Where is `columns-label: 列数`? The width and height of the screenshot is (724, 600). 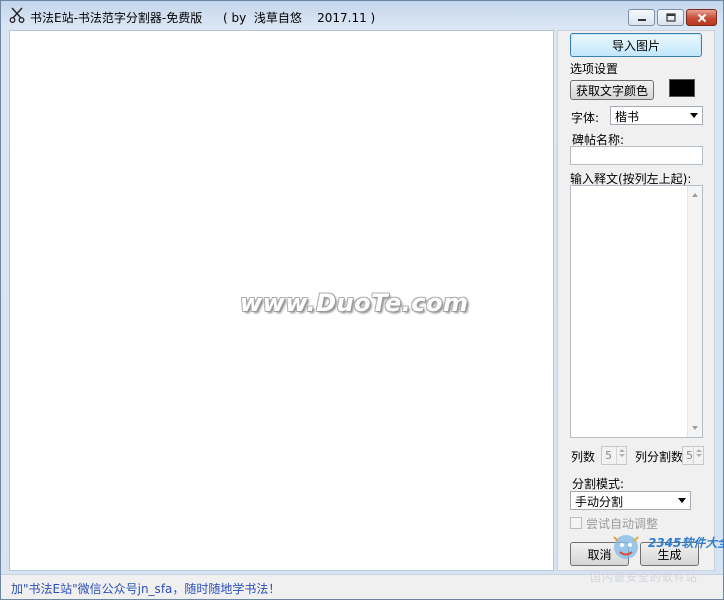 columns-label: 列数 is located at coordinates (583, 457).